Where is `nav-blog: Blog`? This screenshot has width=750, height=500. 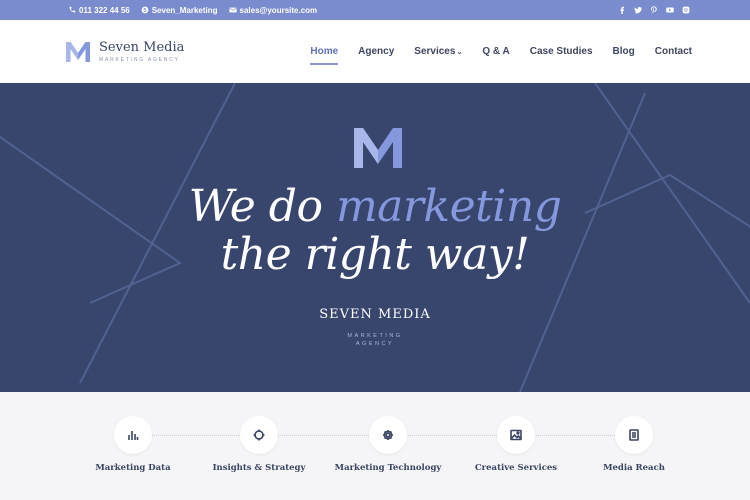 nav-blog: Blog is located at coordinates (624, 52).